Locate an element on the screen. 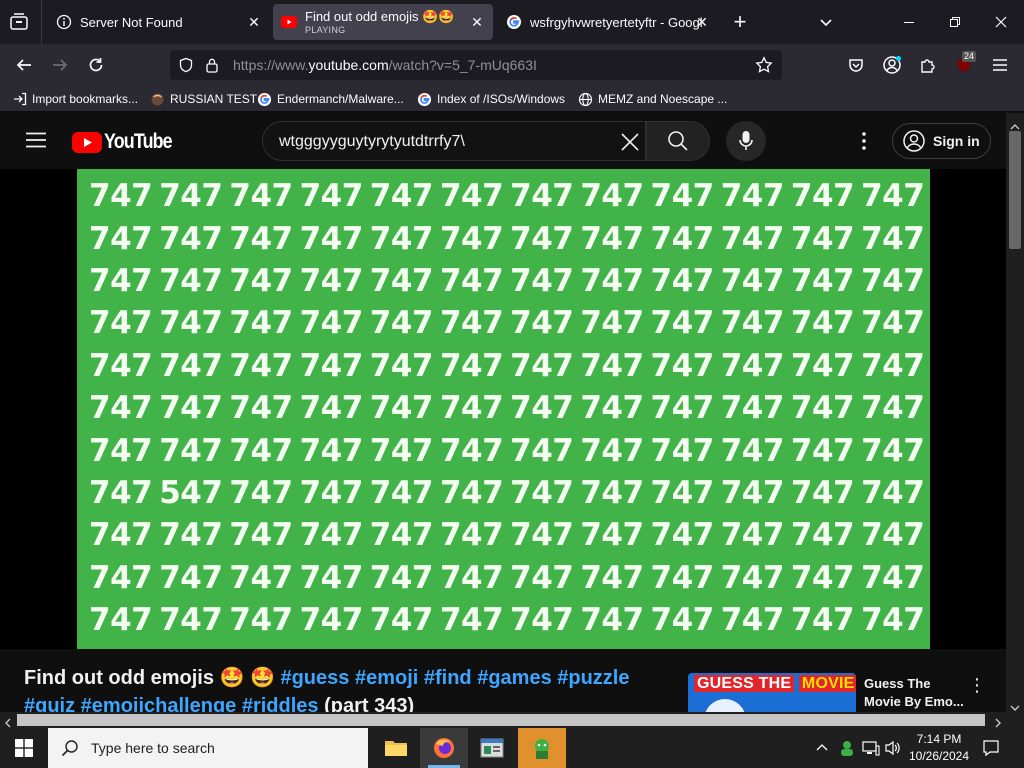  account-icon is located at coordinates (892, 65).